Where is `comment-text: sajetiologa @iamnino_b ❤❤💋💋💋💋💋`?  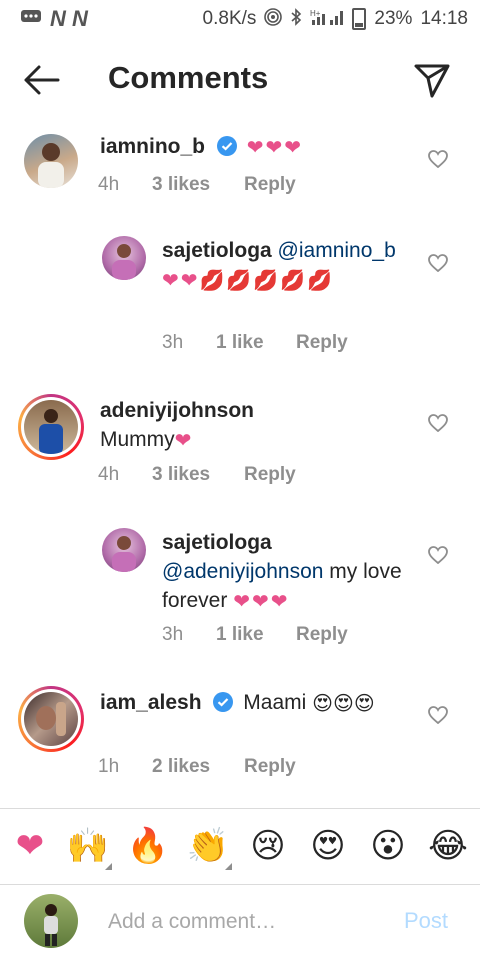 comment-text: sajetiologa @iamnino_b ❤❤💋💋💋💋💋 is located at coordinates (287, 265).